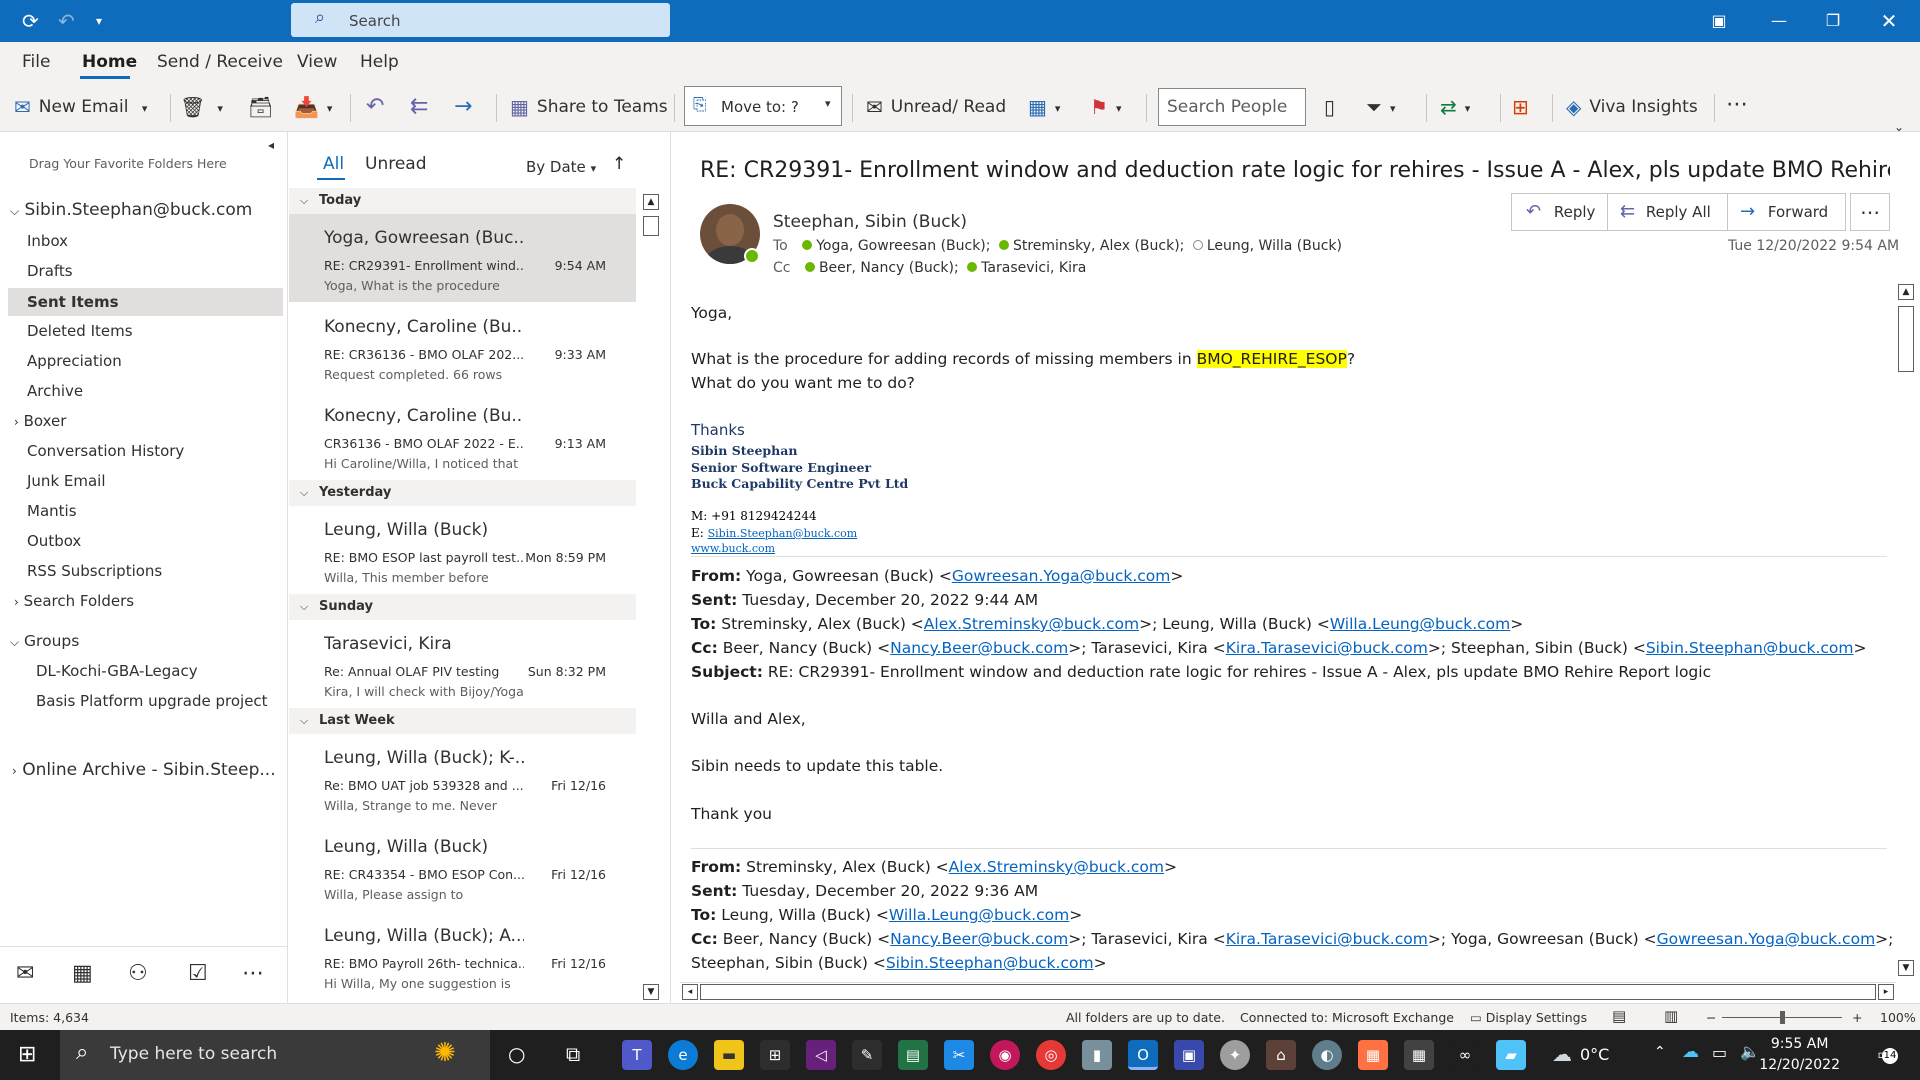 Image resolution: width=1920 pixels, height=1080 pixels. I want to click on categorize-button: ▦ ▾, so click(1044, 107).